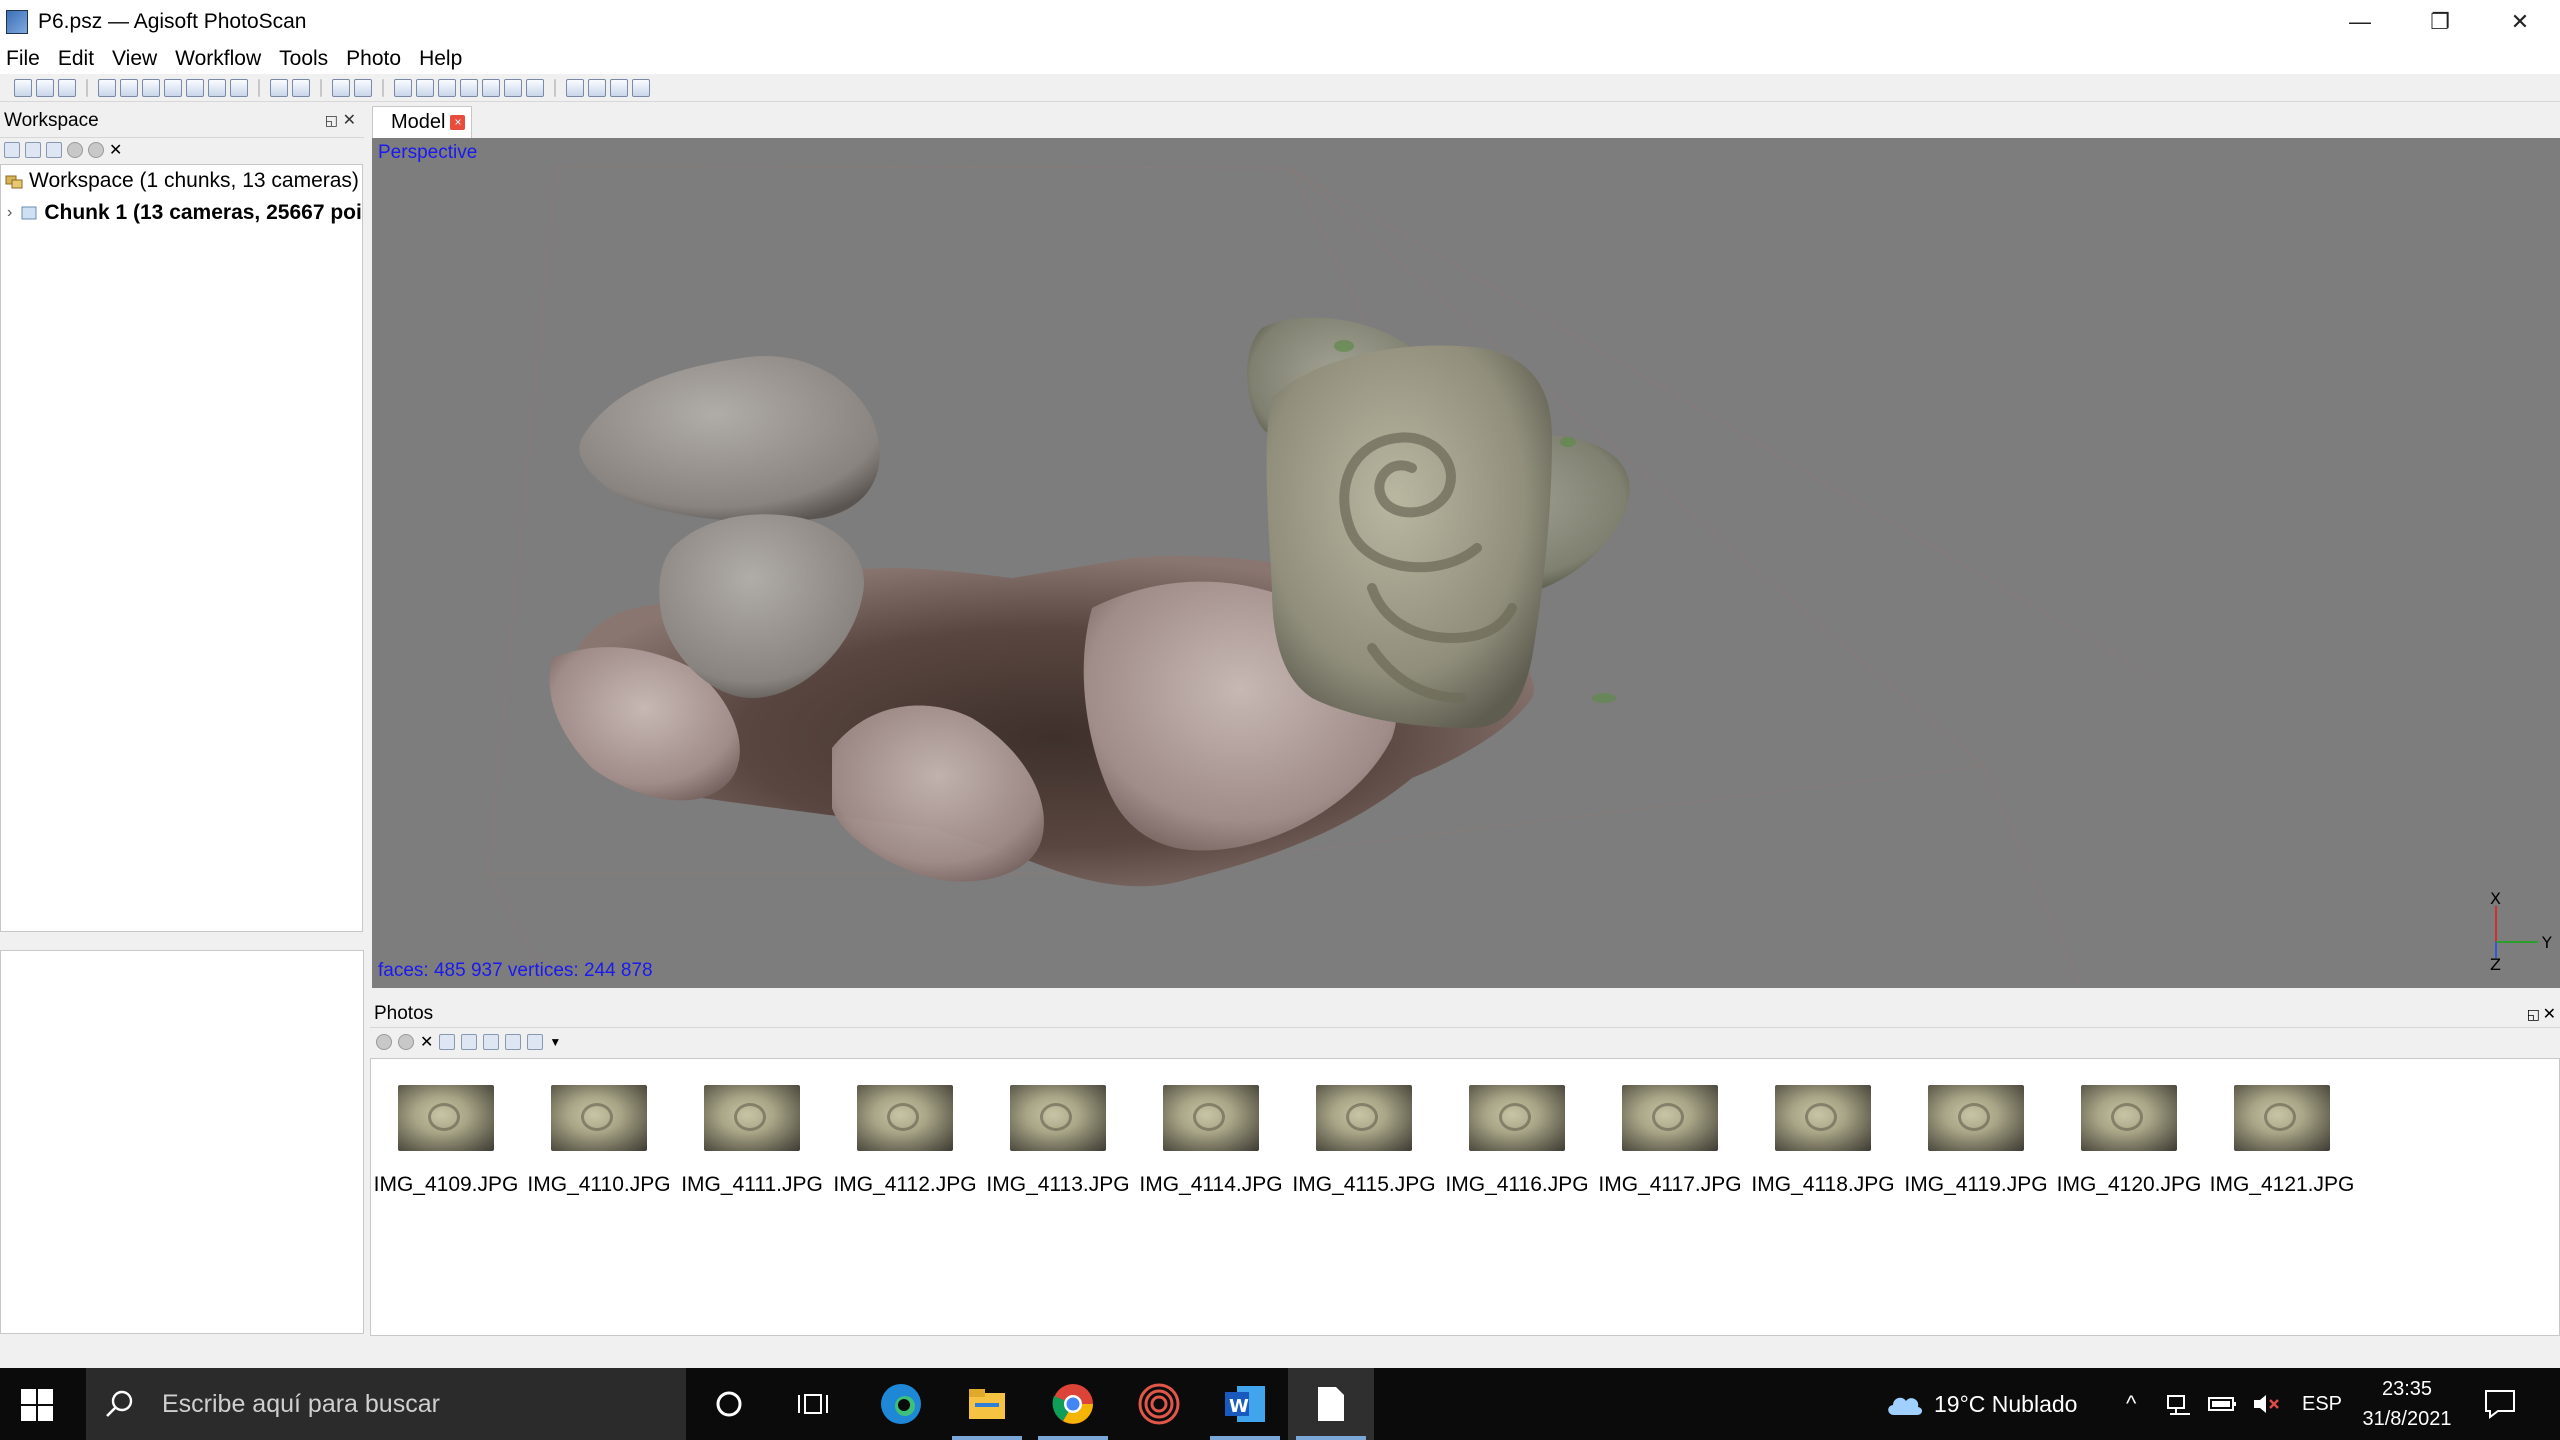 The width and height of the screenshot is (2560, 1440). I want to click on free-form-selection-icon, so click(173, 87).